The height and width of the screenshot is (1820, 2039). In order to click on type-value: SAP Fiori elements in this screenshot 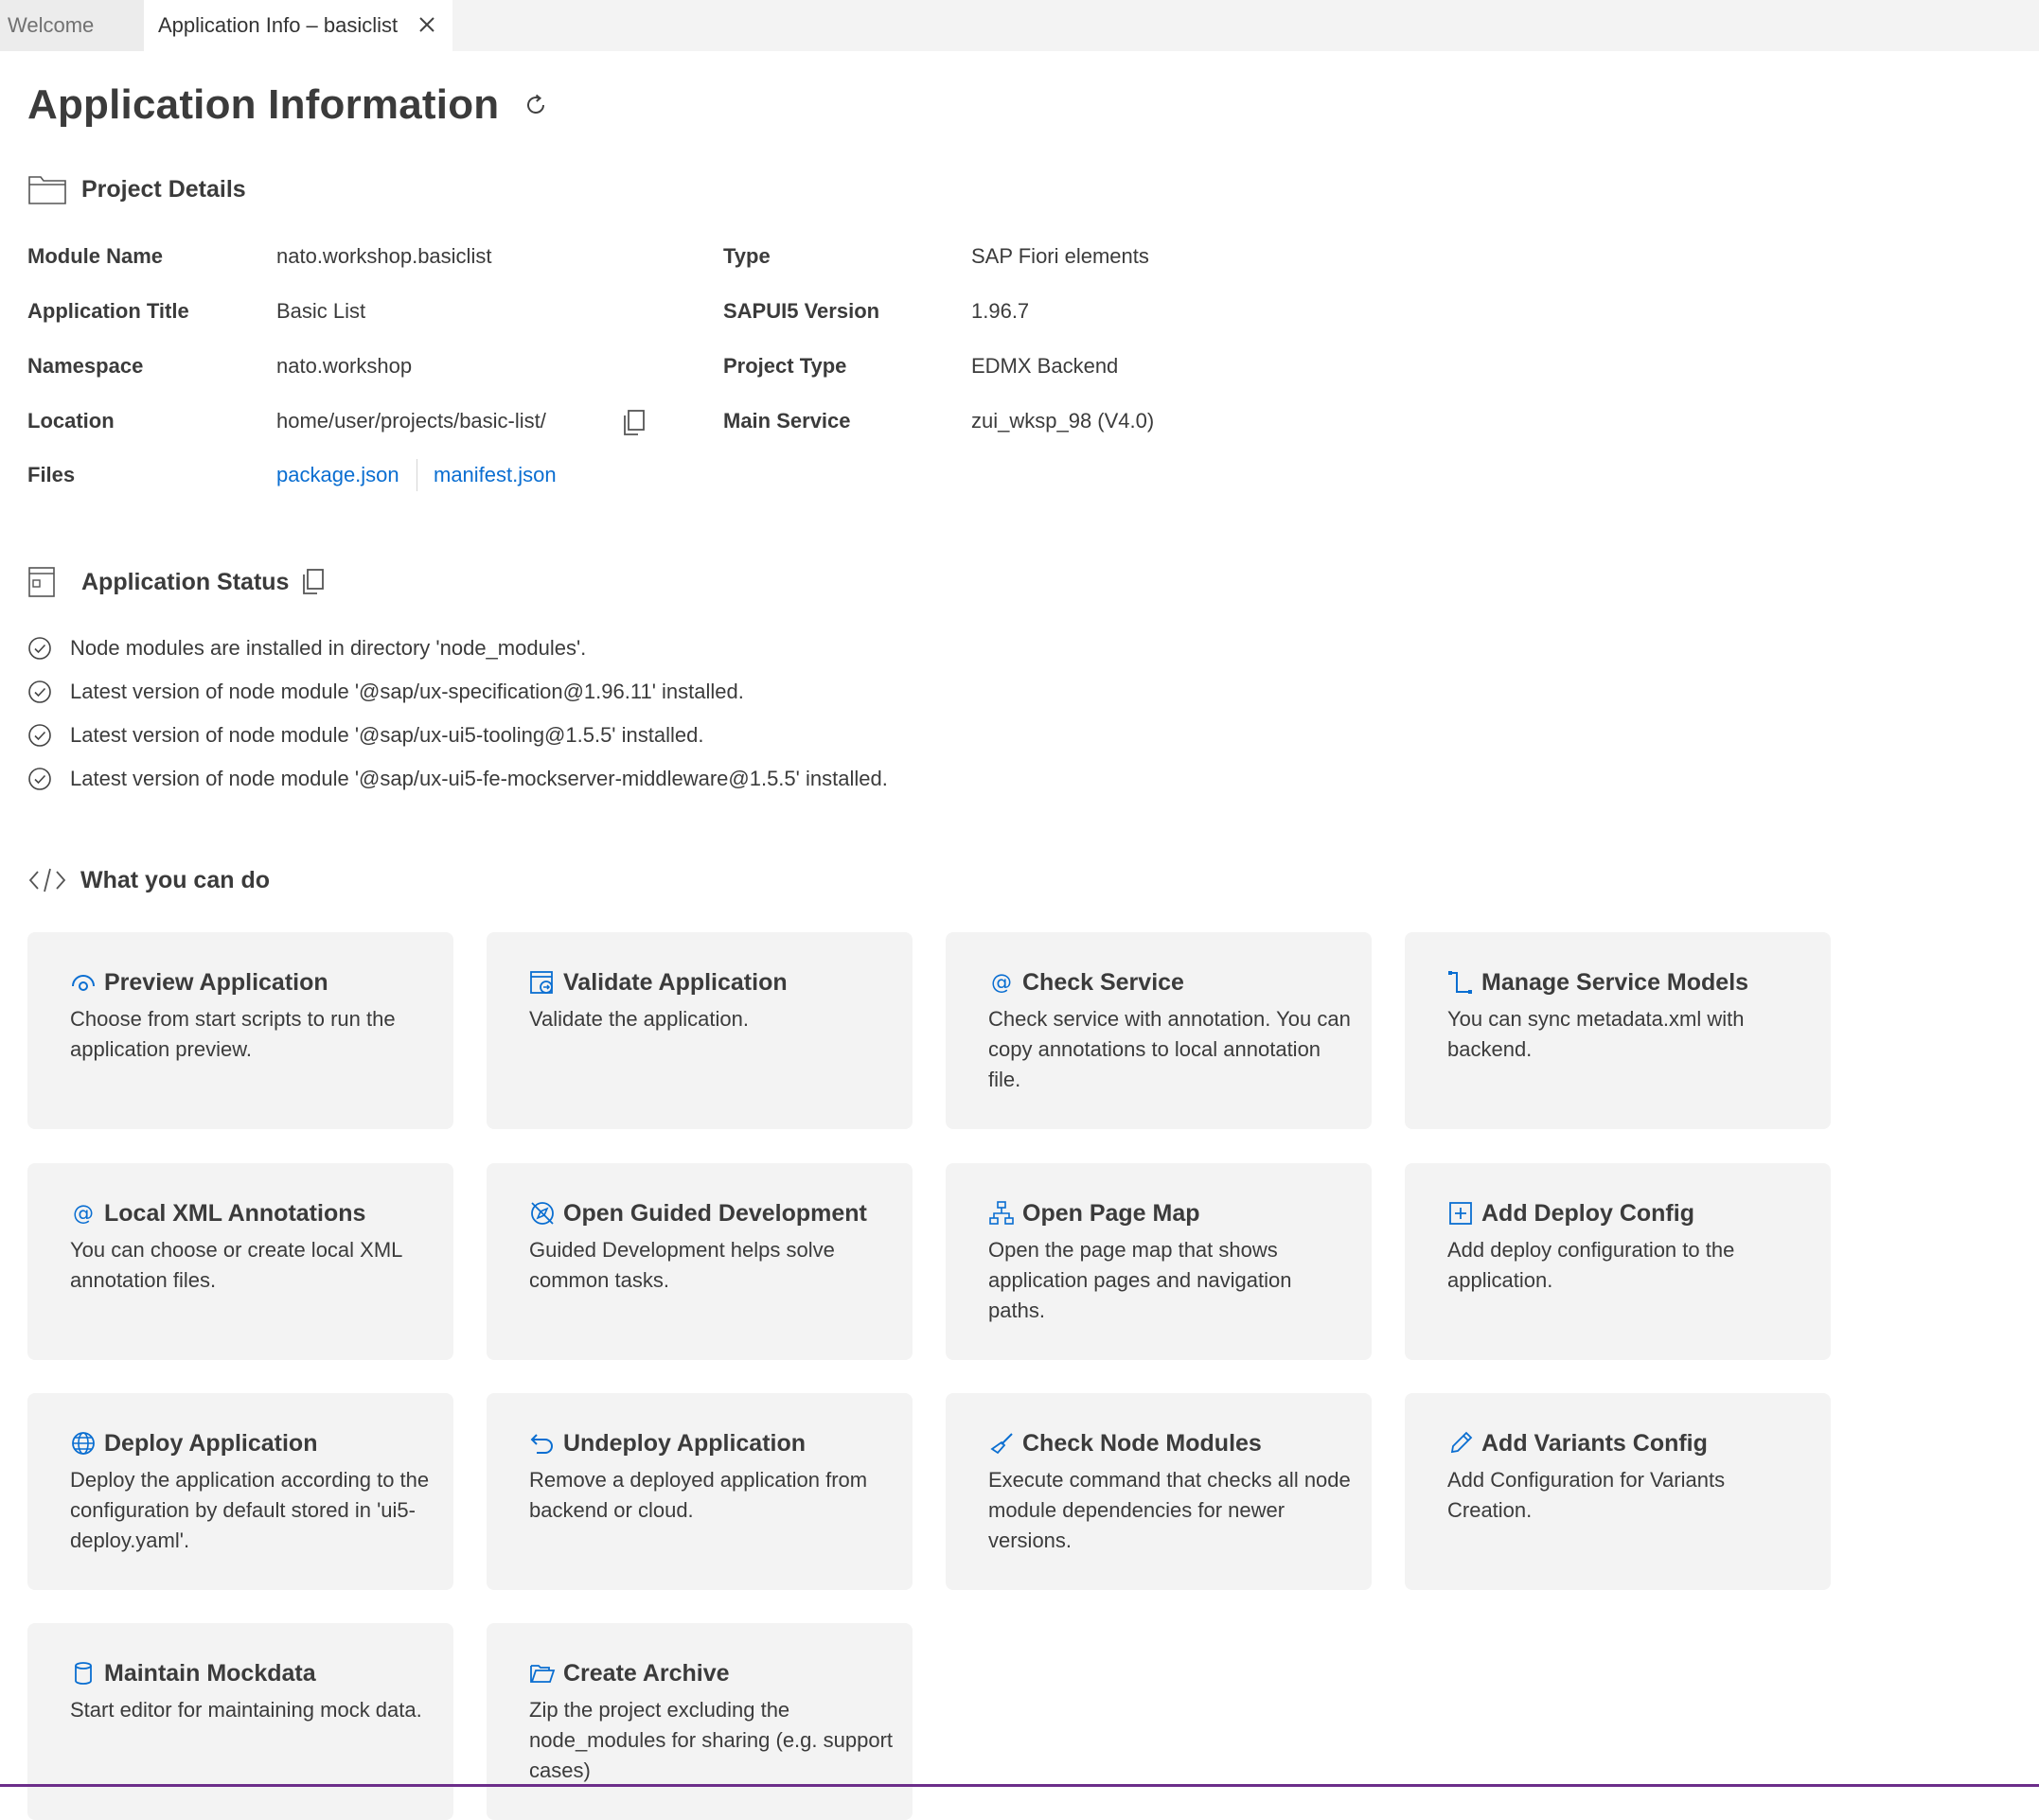, I will do `click(1060, 256)`.